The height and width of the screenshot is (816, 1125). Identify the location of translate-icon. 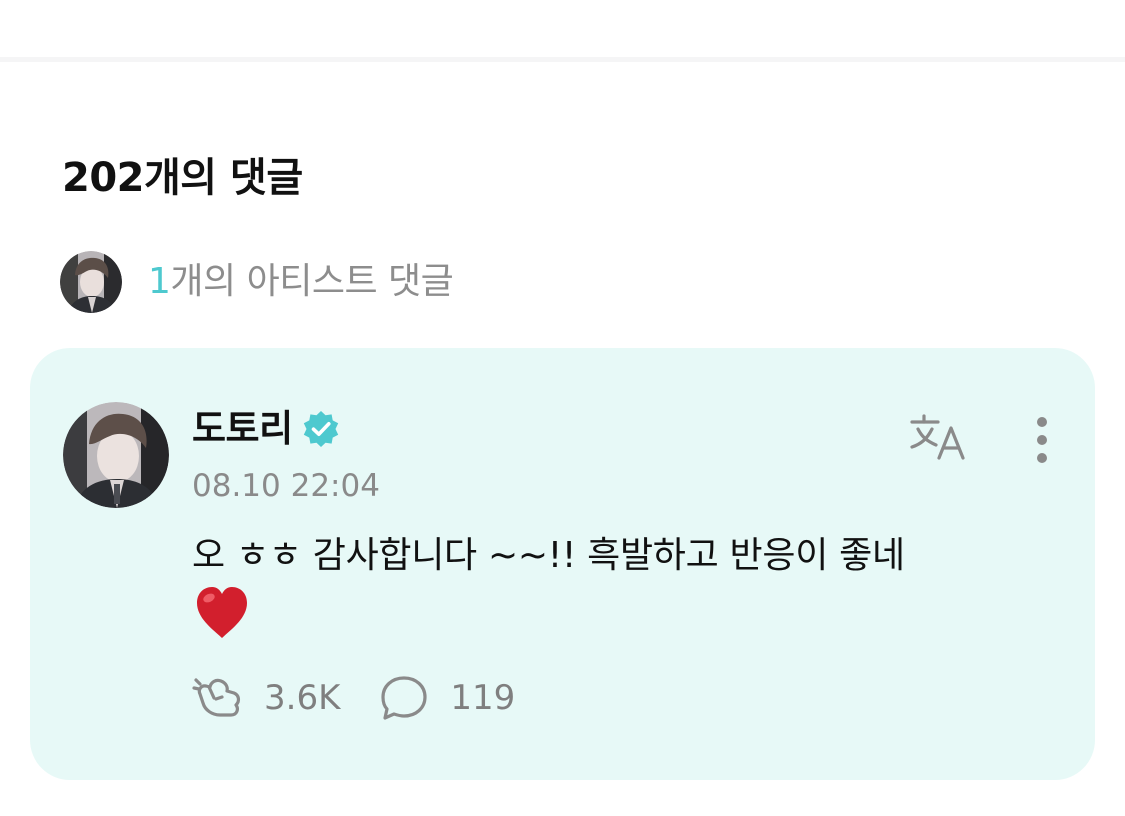
(937, 437).